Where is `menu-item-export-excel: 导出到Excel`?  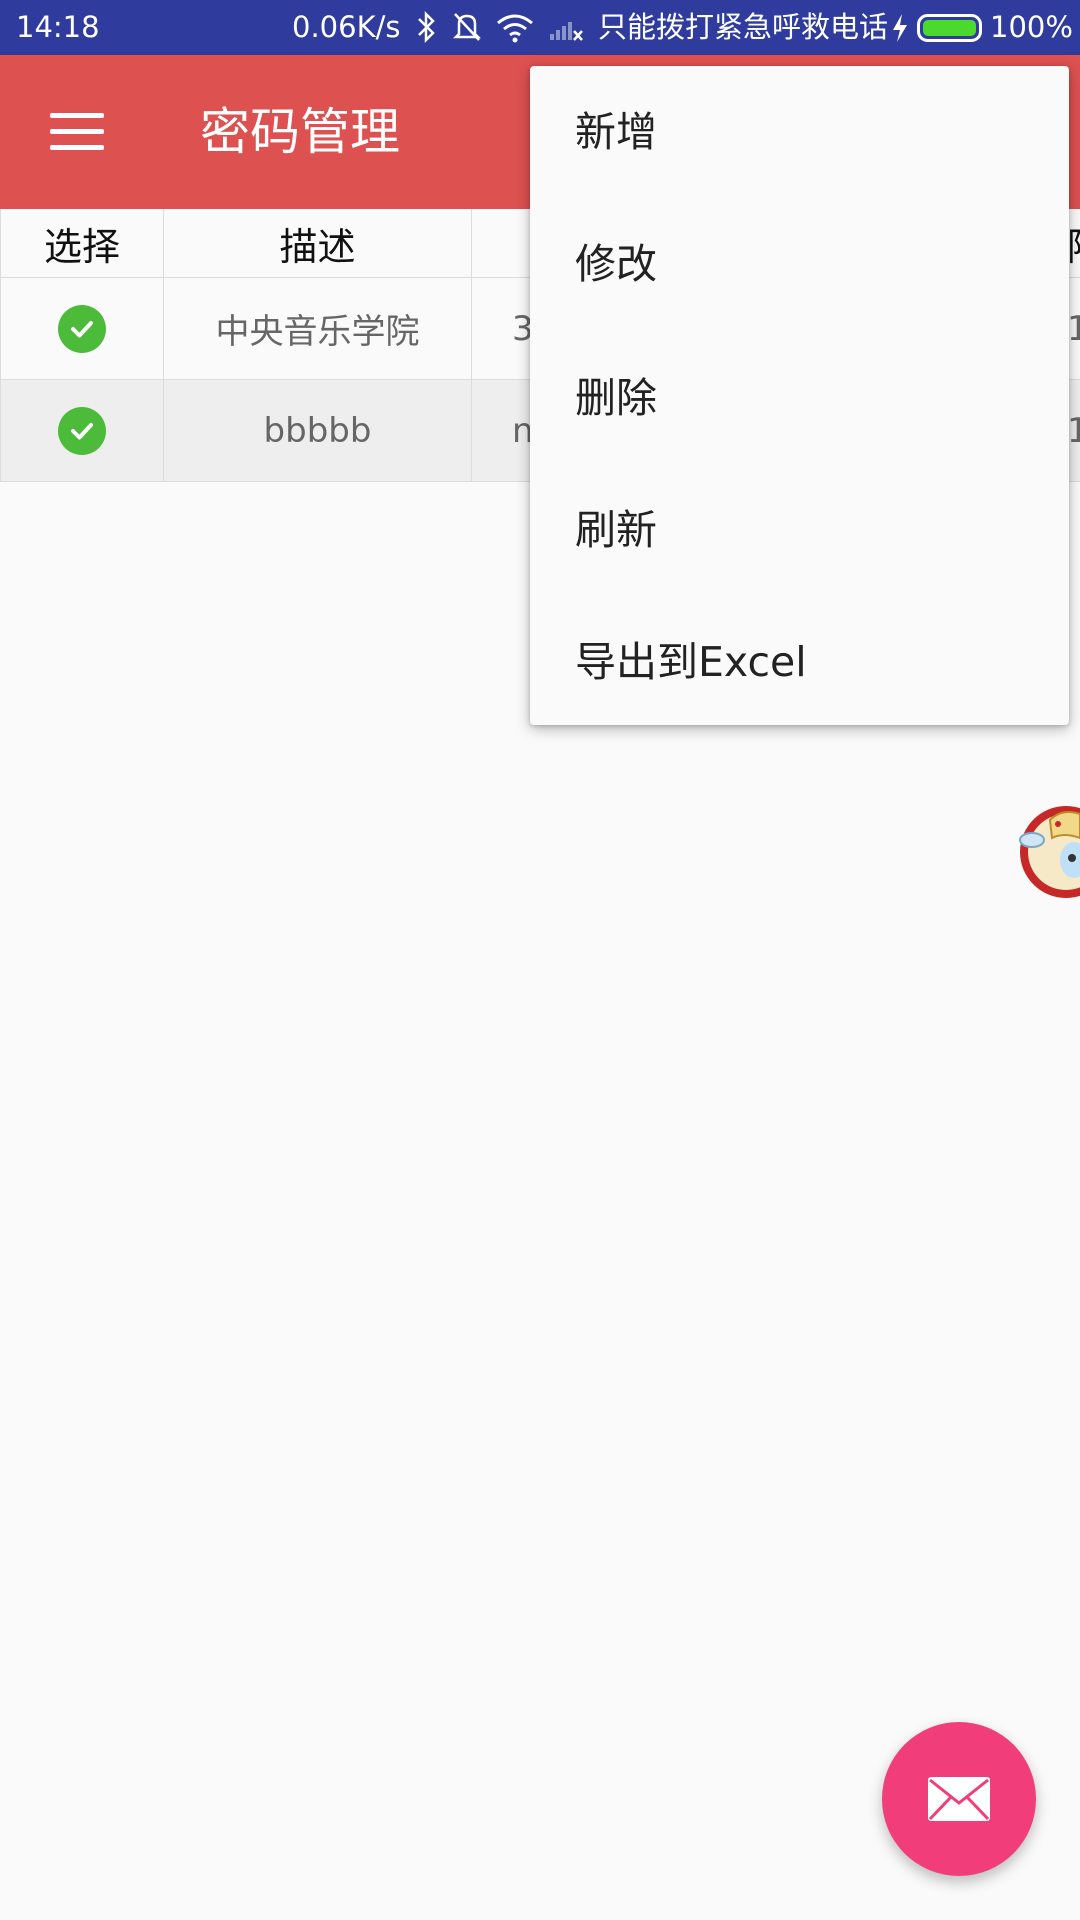
menu-item-export-excel: 导出到Excel is located at coordinates (691, 662).